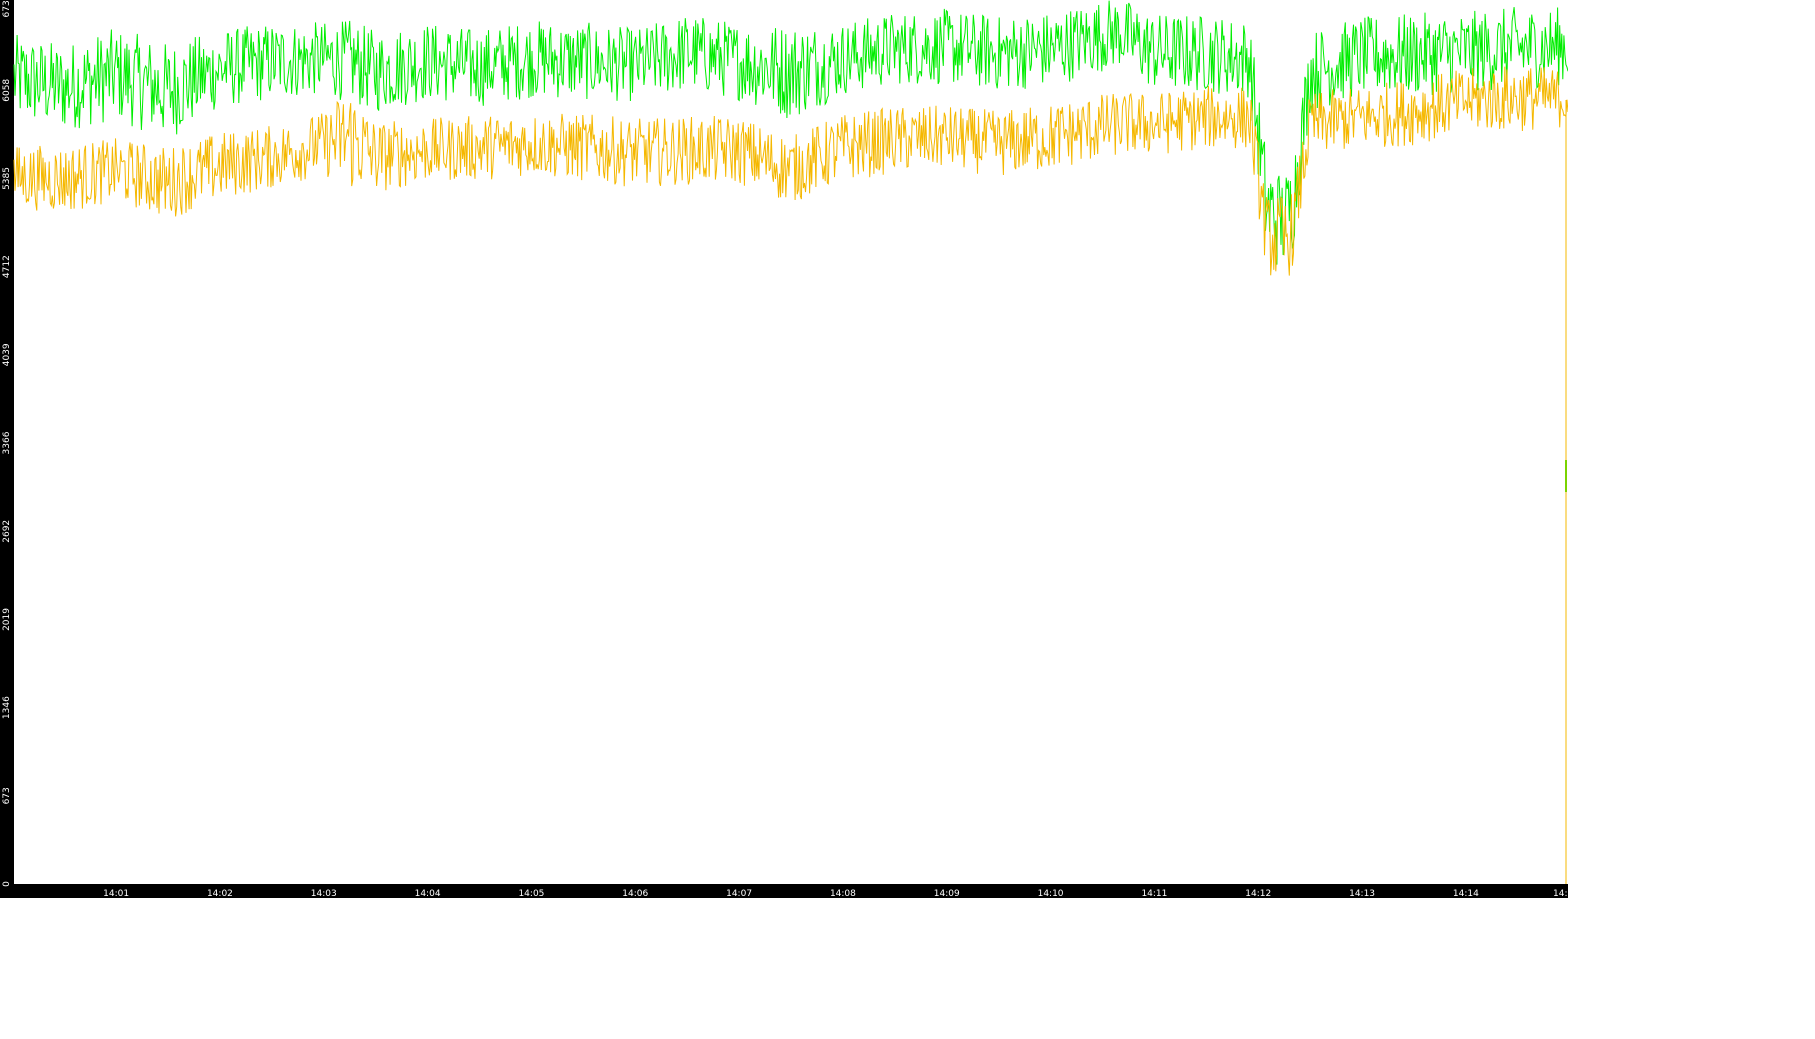  Describe the element at coordinates (1362, 893) in the screenshot. I see `x-tick-label: 14:13` at that location.